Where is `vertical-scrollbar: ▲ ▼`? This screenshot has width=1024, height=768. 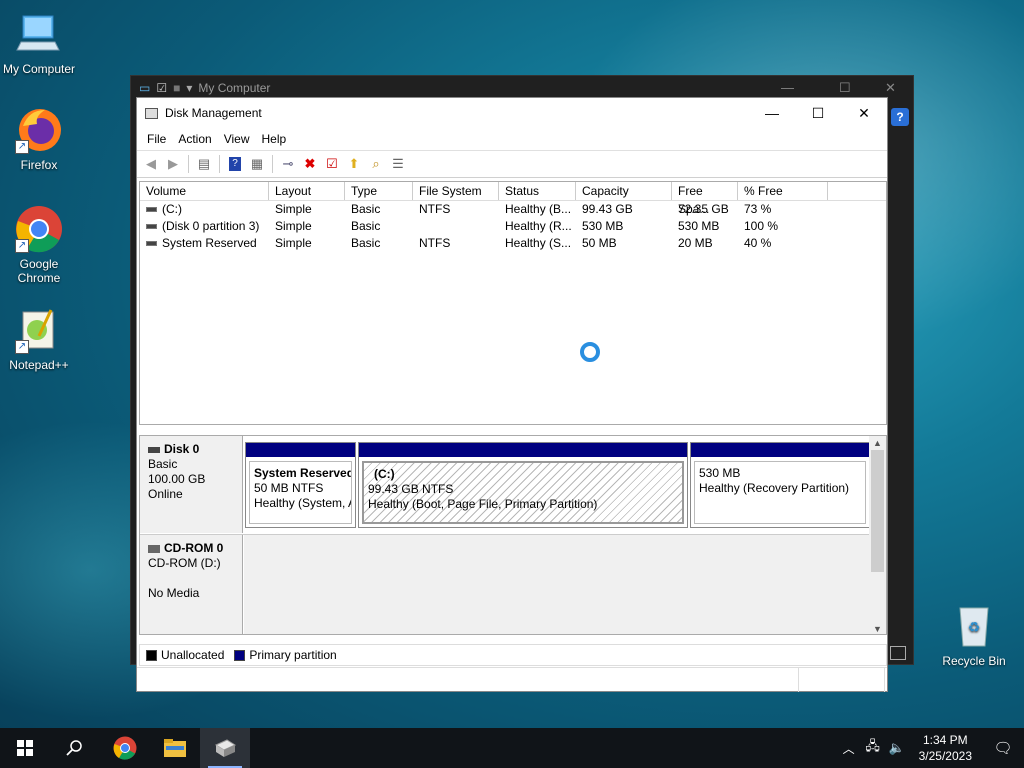
vertical-scrollbar: ▲ ▼ is located at coordinates (877, 535).